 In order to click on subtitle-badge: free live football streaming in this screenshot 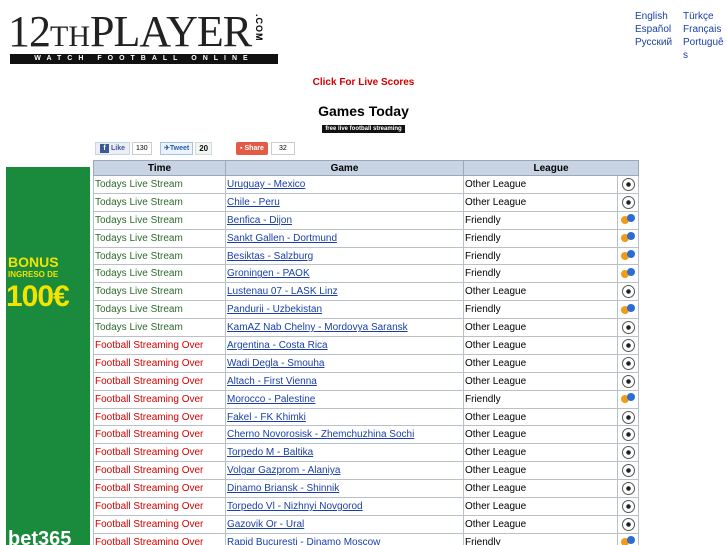, I will do `click(363, 129)`.